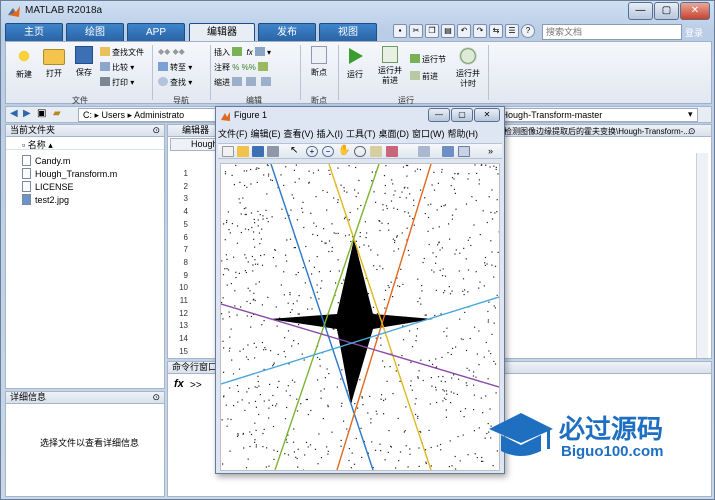 Image resolution: width=715 pixels, height=500 pixels. Describe the element at coordinates (175, 67) in the screenshot. I see `goto-button: 转至 ▾` at that location.